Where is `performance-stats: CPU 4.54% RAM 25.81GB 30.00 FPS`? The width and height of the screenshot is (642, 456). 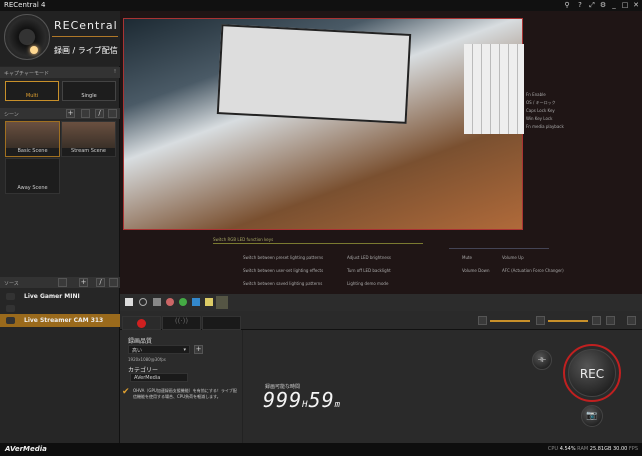
performance-stats: CPU 4.54% RAM 25.81GB 30.00 FPS is located at coordinates (593, 449).